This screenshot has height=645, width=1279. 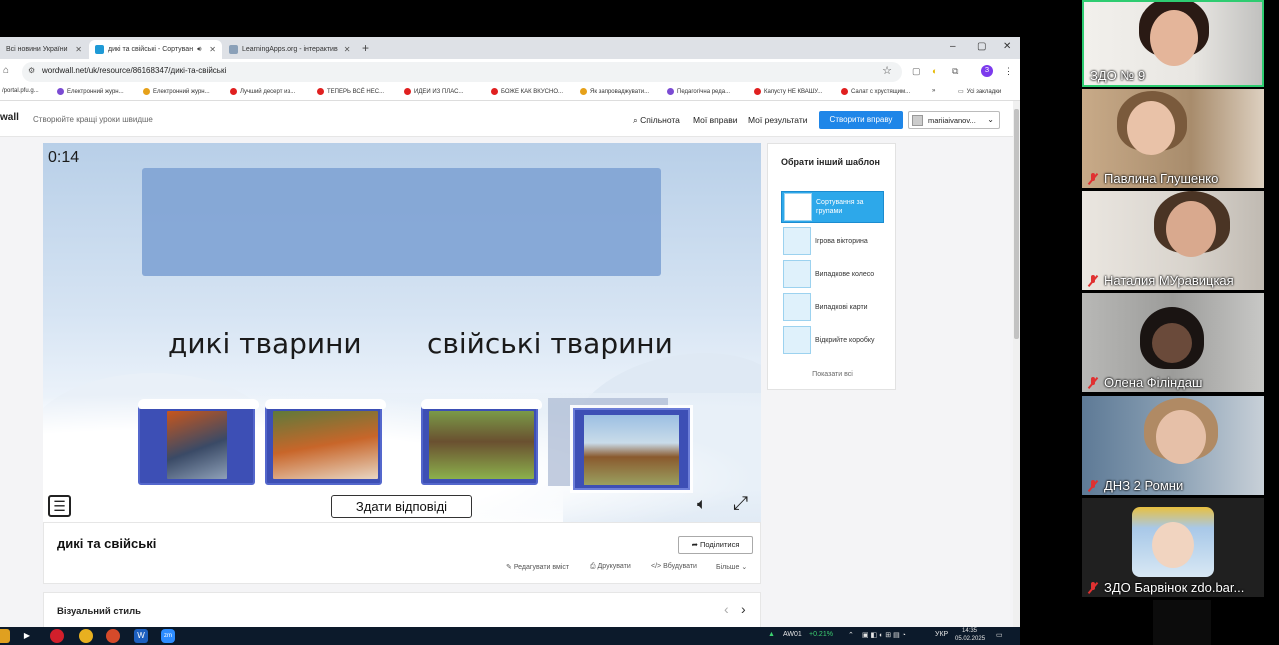 I want to click on all-bookmarks-folder: ▭ Усі закладки, so click(x=979, y=92).